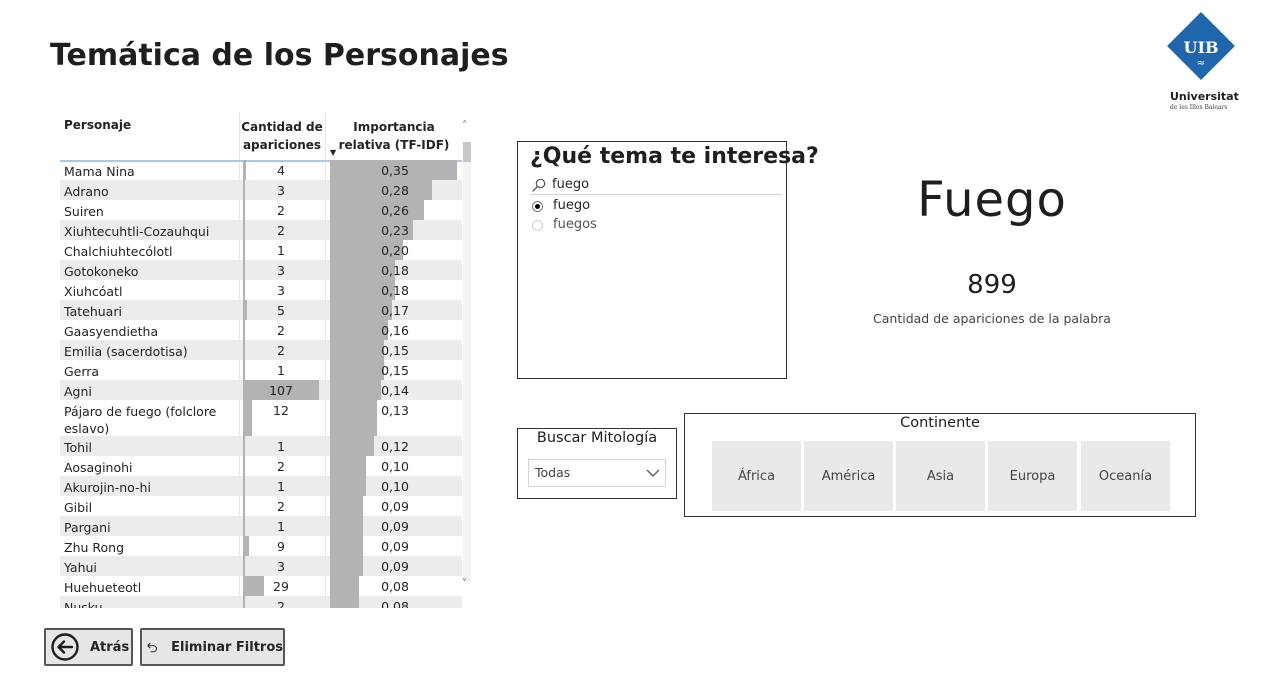 The height and width of the screenshot is (677, 1272). What do you see at coordinates (848, 476) in the screenshot?
I see `continent-button-america: América` at bounding box center [848, 476].